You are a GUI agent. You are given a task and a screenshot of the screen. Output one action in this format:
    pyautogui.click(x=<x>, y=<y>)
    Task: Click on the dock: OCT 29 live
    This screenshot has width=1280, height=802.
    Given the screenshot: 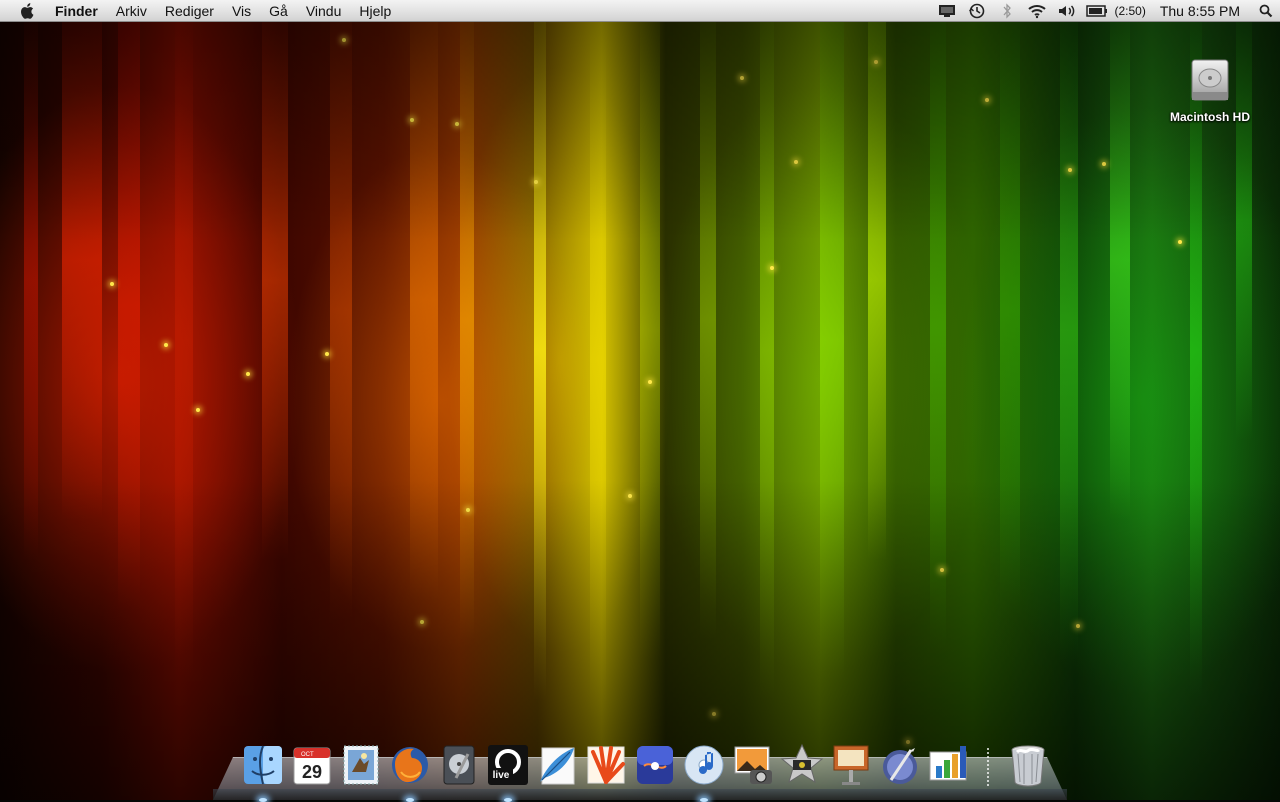 What is the action you would take?
    pyautogui.click(x=645, y=769)
    